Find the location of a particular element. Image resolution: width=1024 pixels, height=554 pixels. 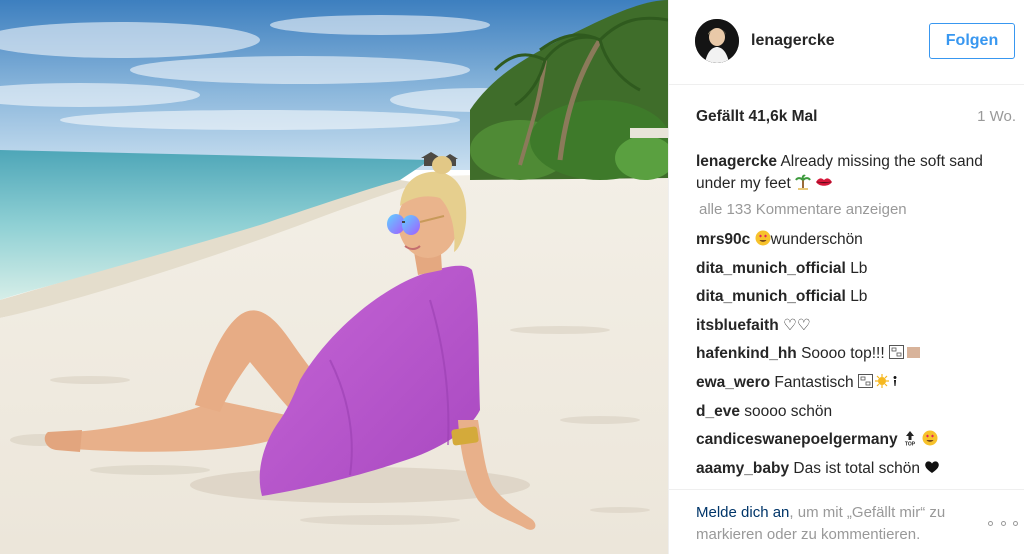

comment-username: itsbluefaith is located at coordinates (737, 325).